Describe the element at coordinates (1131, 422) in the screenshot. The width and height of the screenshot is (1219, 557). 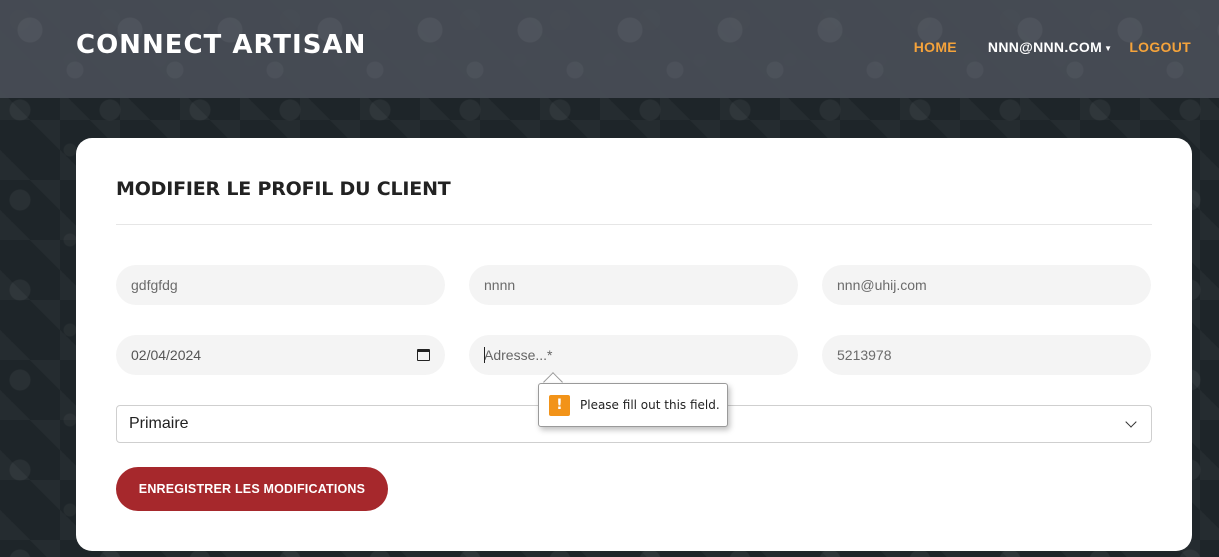
I see `chevron-down-icon` at that location.